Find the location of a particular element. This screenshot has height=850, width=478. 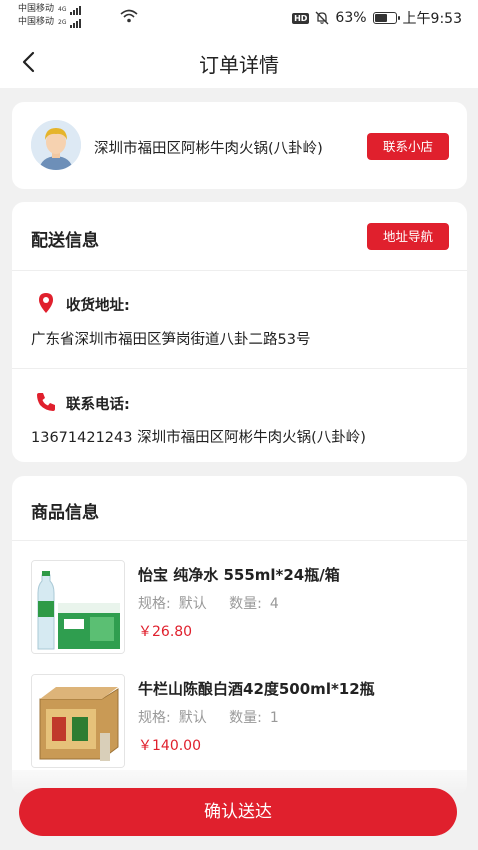

address-value: 广东省深圳市福田区笋岗街道八卦二路53号 is located at coordinates (171, 340).